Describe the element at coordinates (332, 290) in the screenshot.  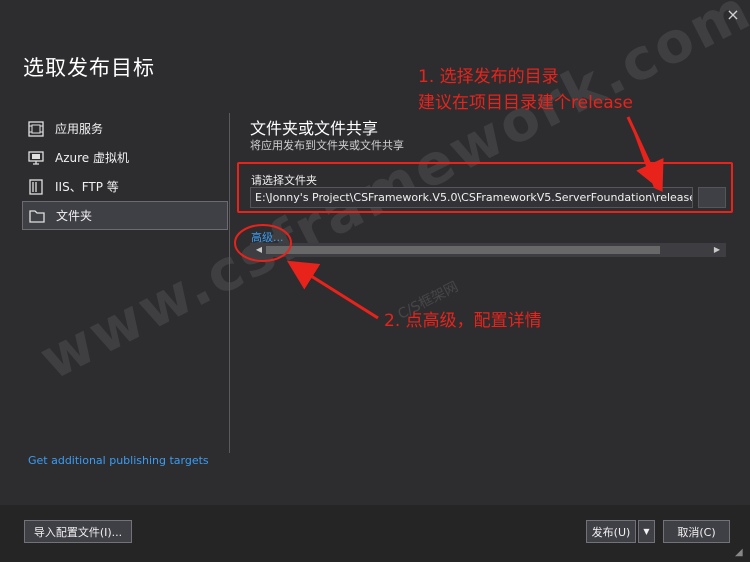
I see `arrow-to-advanced` at that location.